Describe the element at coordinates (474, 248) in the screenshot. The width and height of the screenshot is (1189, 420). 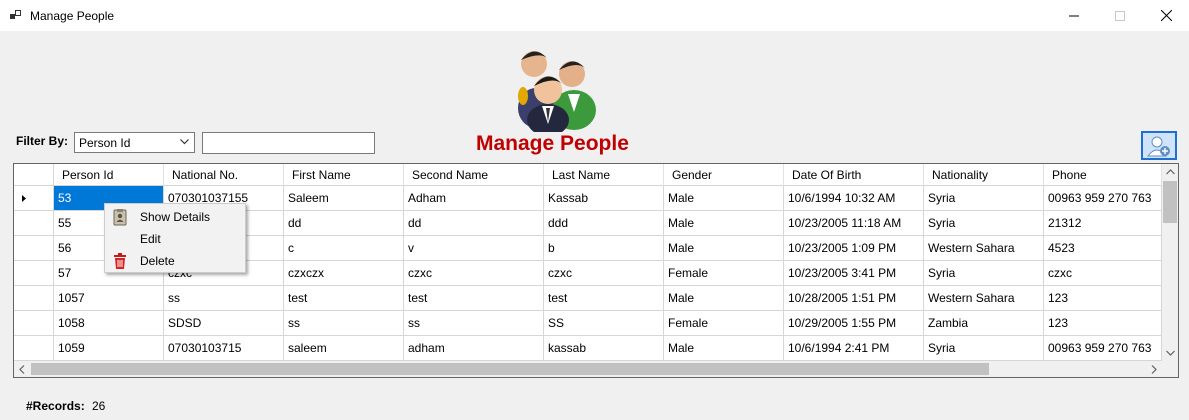
I see `table-cell: v` at that location.